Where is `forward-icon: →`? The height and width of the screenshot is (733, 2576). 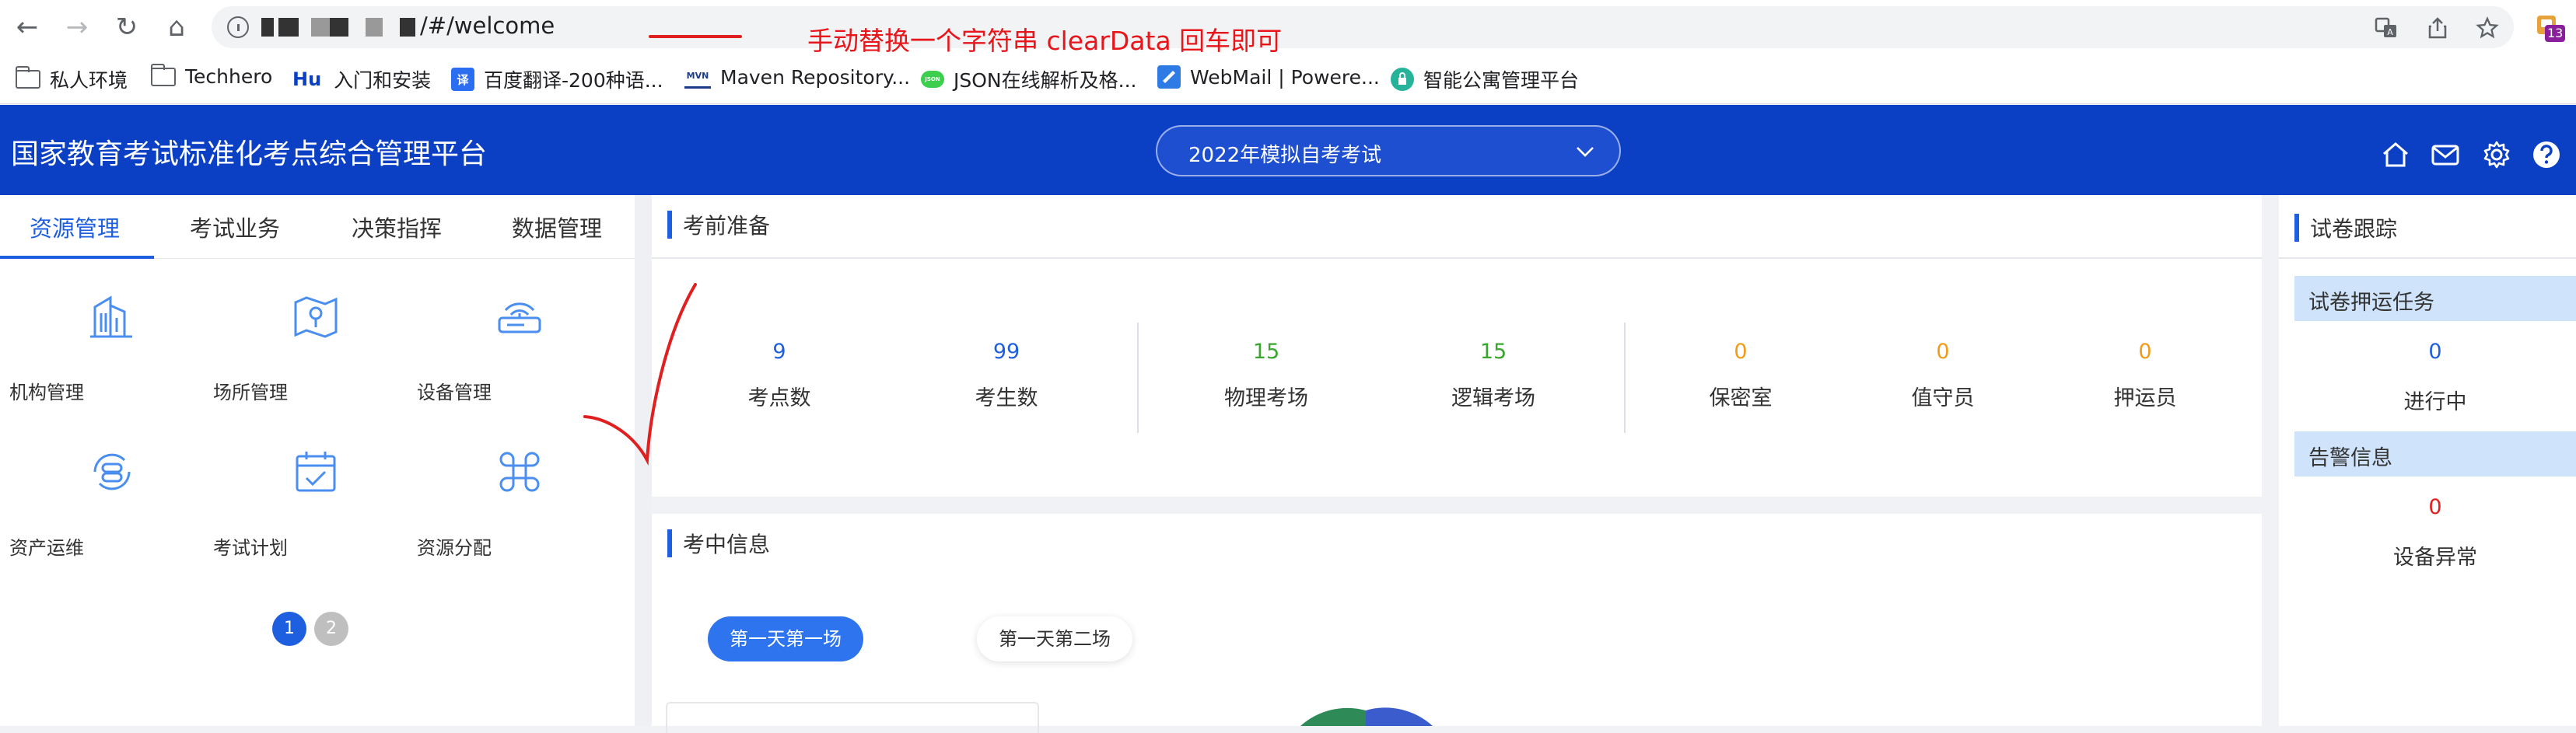 forward-icon: → is located at coordinates (77, 27).